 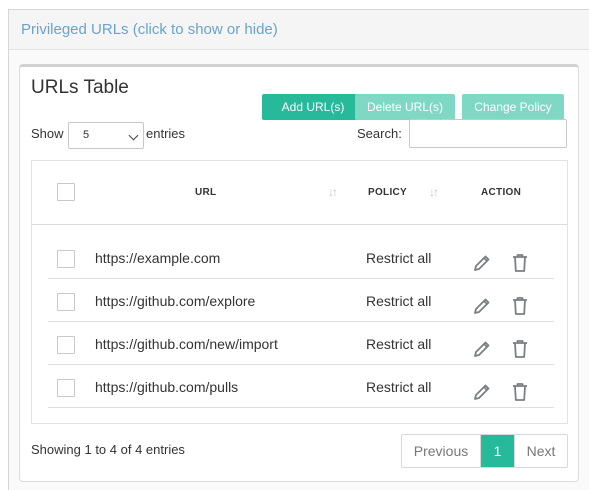 What do you see at coordinates (299, 30) in the screenshot?
I see `panel-header: Privileged URLs (click to show or hide)` at bounding box center [299, 30].